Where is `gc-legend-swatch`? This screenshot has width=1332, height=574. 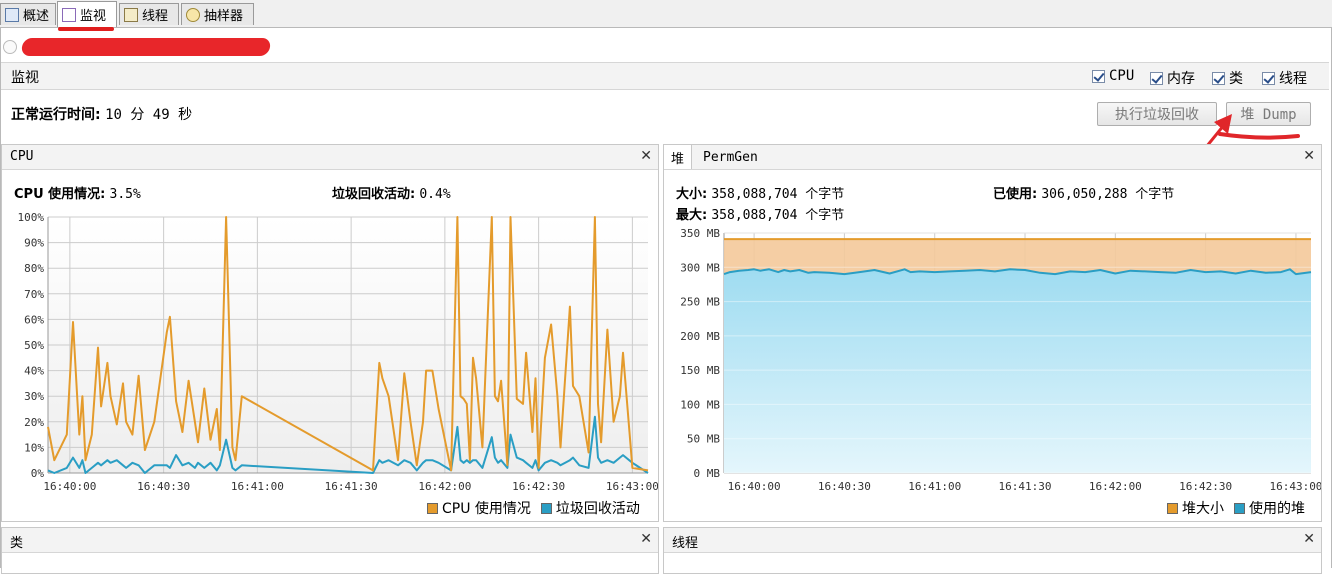
gc-legend-swatch is located at coordinates (546, 508).